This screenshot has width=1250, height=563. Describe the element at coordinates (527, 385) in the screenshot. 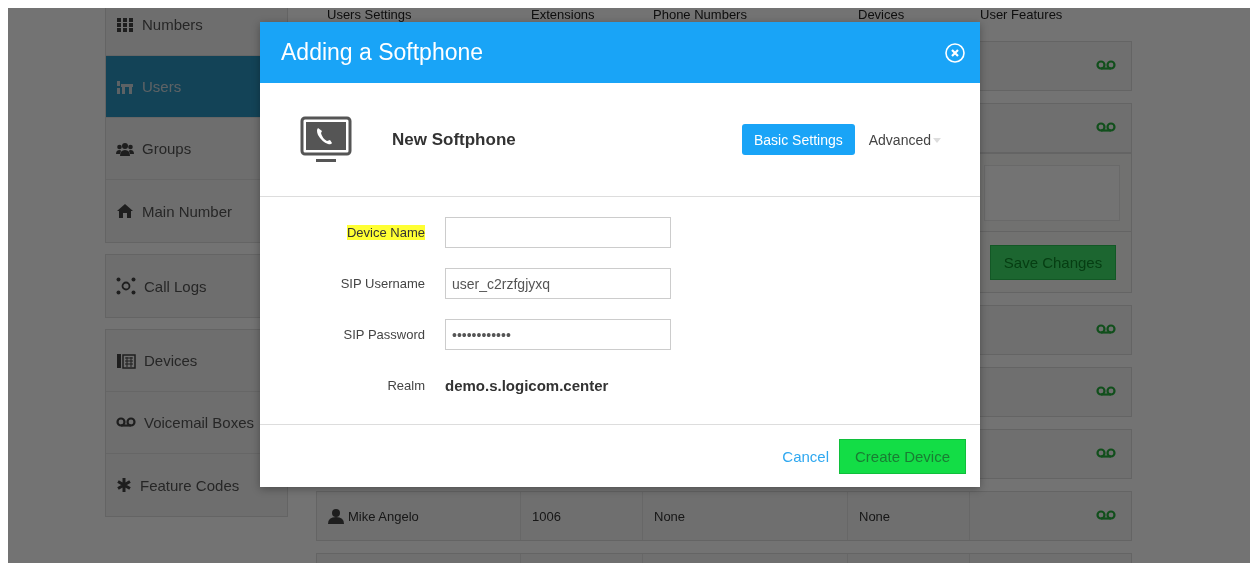

I see `field-value: demo.s.logicom.center` at that location.